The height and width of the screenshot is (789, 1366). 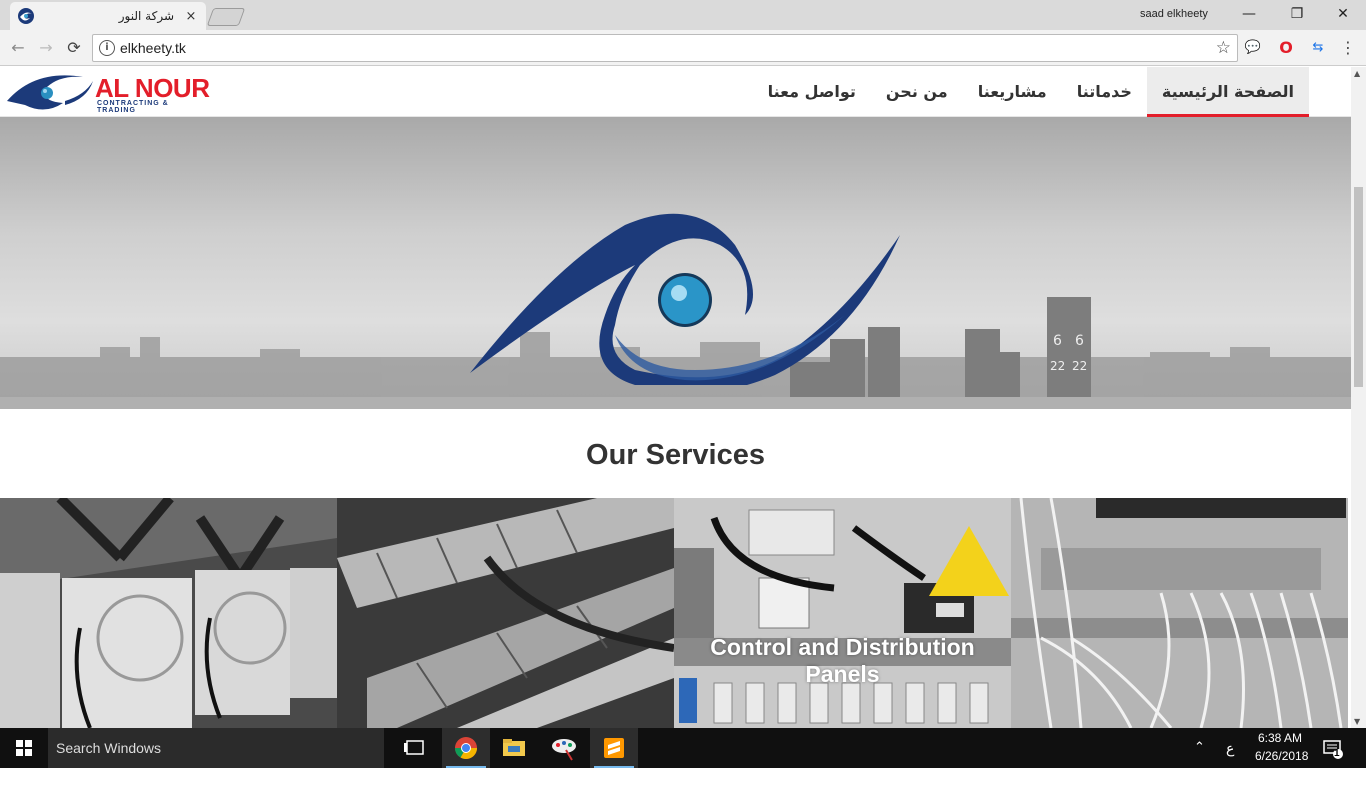 I want to click on bookmark-star-icon: ☆, so click(x=1223, y=48).